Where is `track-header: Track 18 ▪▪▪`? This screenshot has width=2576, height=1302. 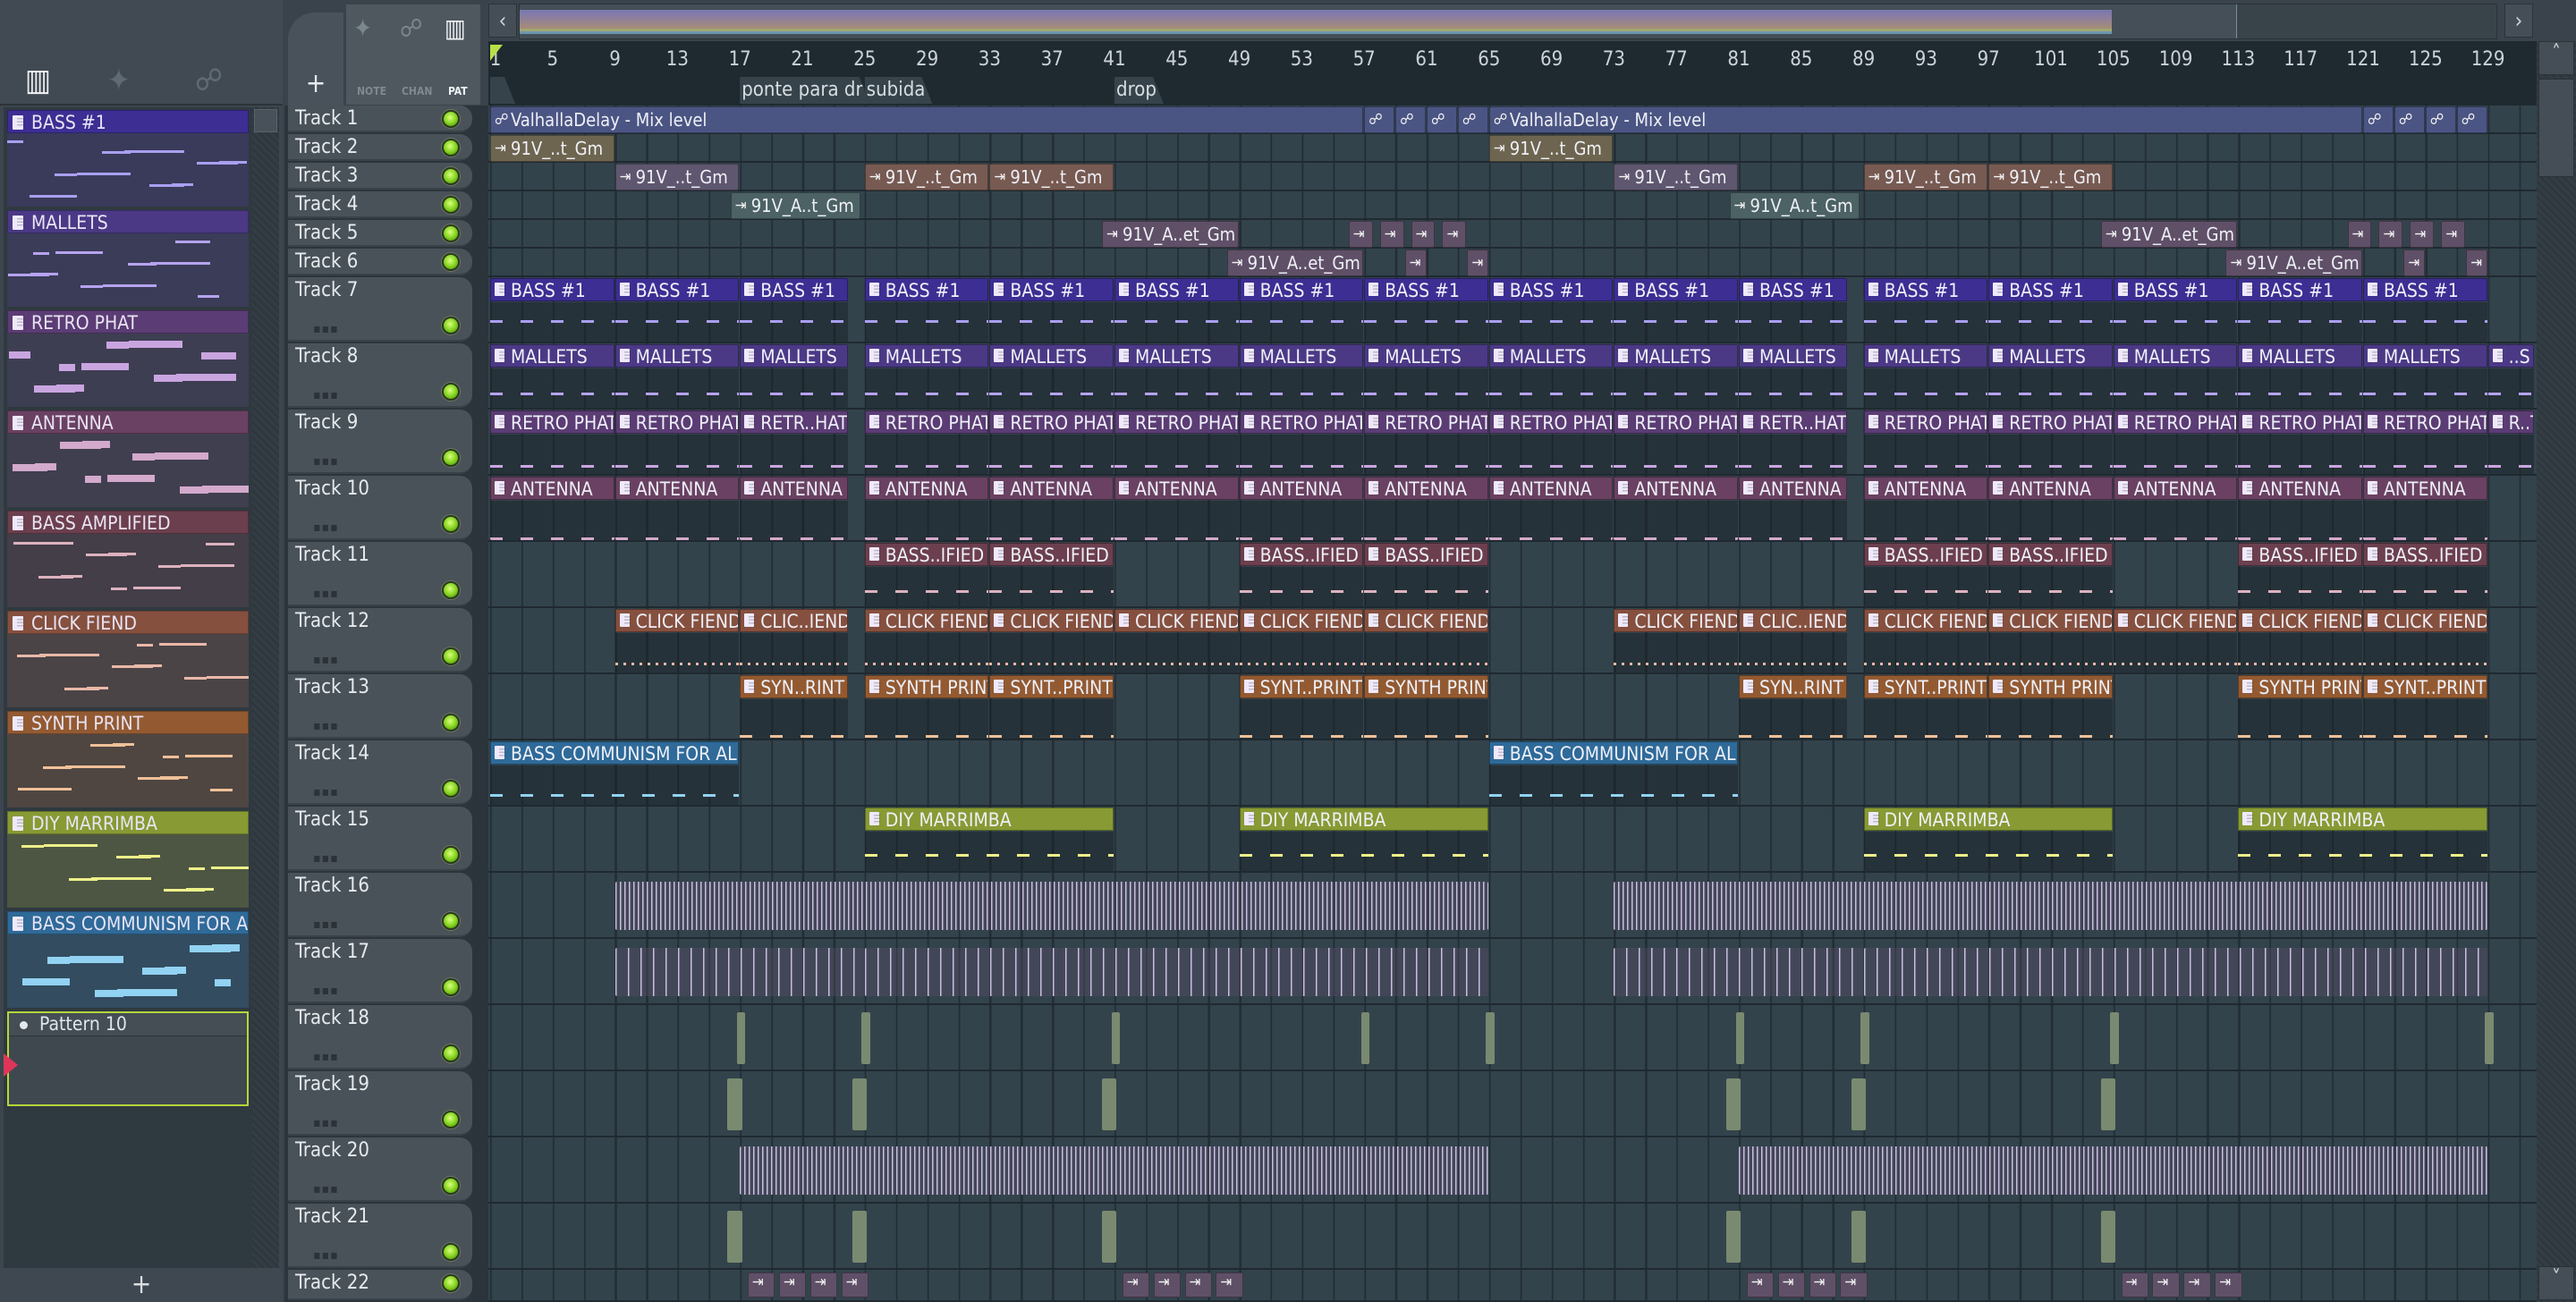 track-header: Track 18 ▪▪▪ is located at coordinates (380, 1037).